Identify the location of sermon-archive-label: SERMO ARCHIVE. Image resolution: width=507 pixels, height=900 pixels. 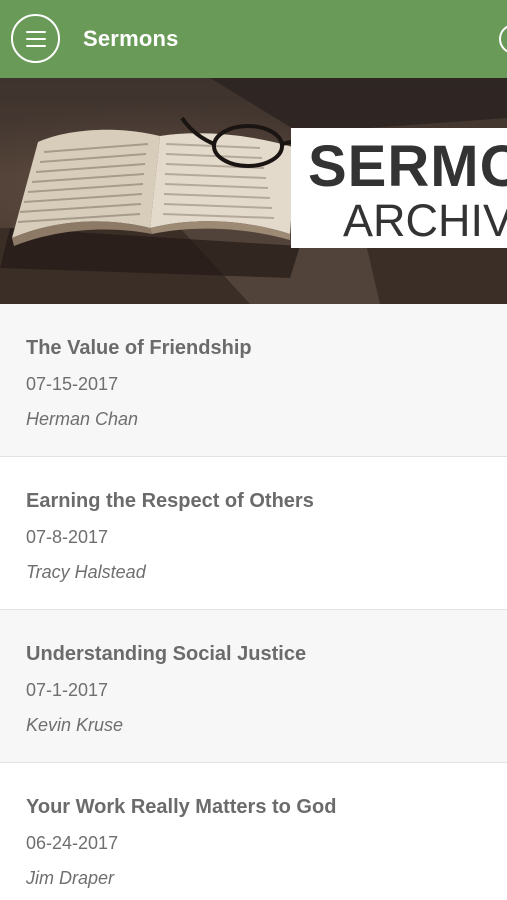
(399, 188).